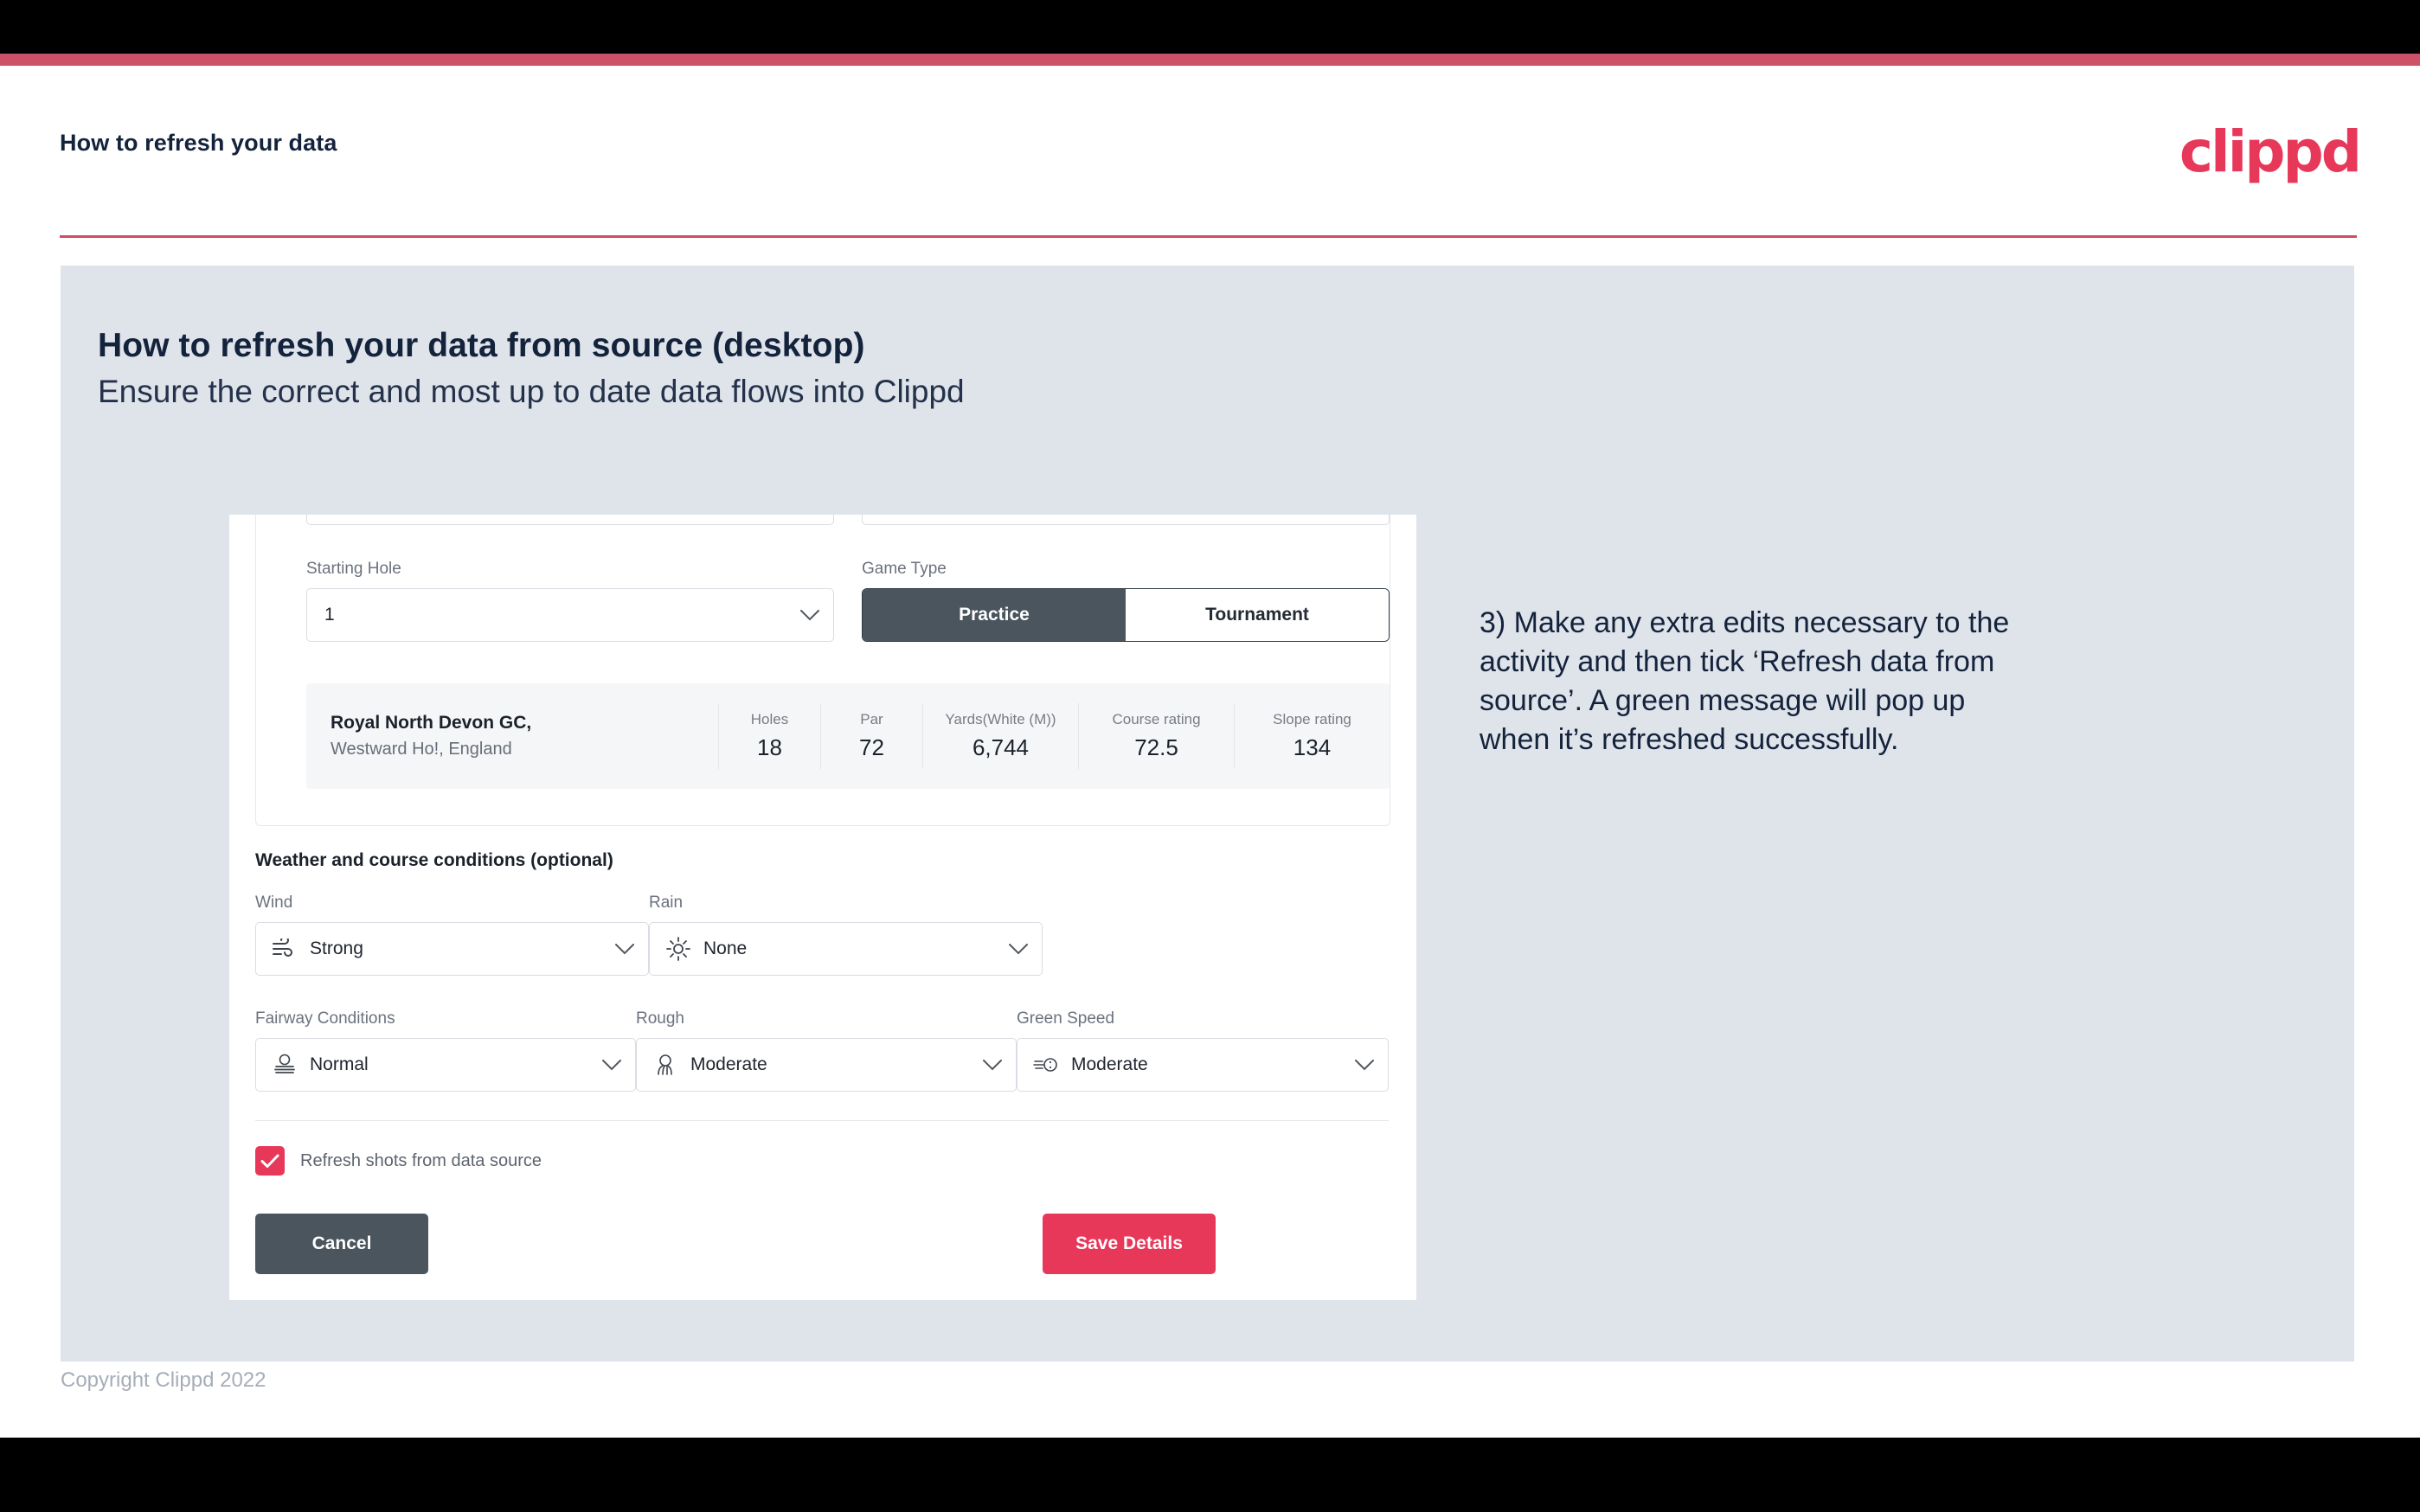  I want to click on starting-hole-value: 1, so click(329, 615).